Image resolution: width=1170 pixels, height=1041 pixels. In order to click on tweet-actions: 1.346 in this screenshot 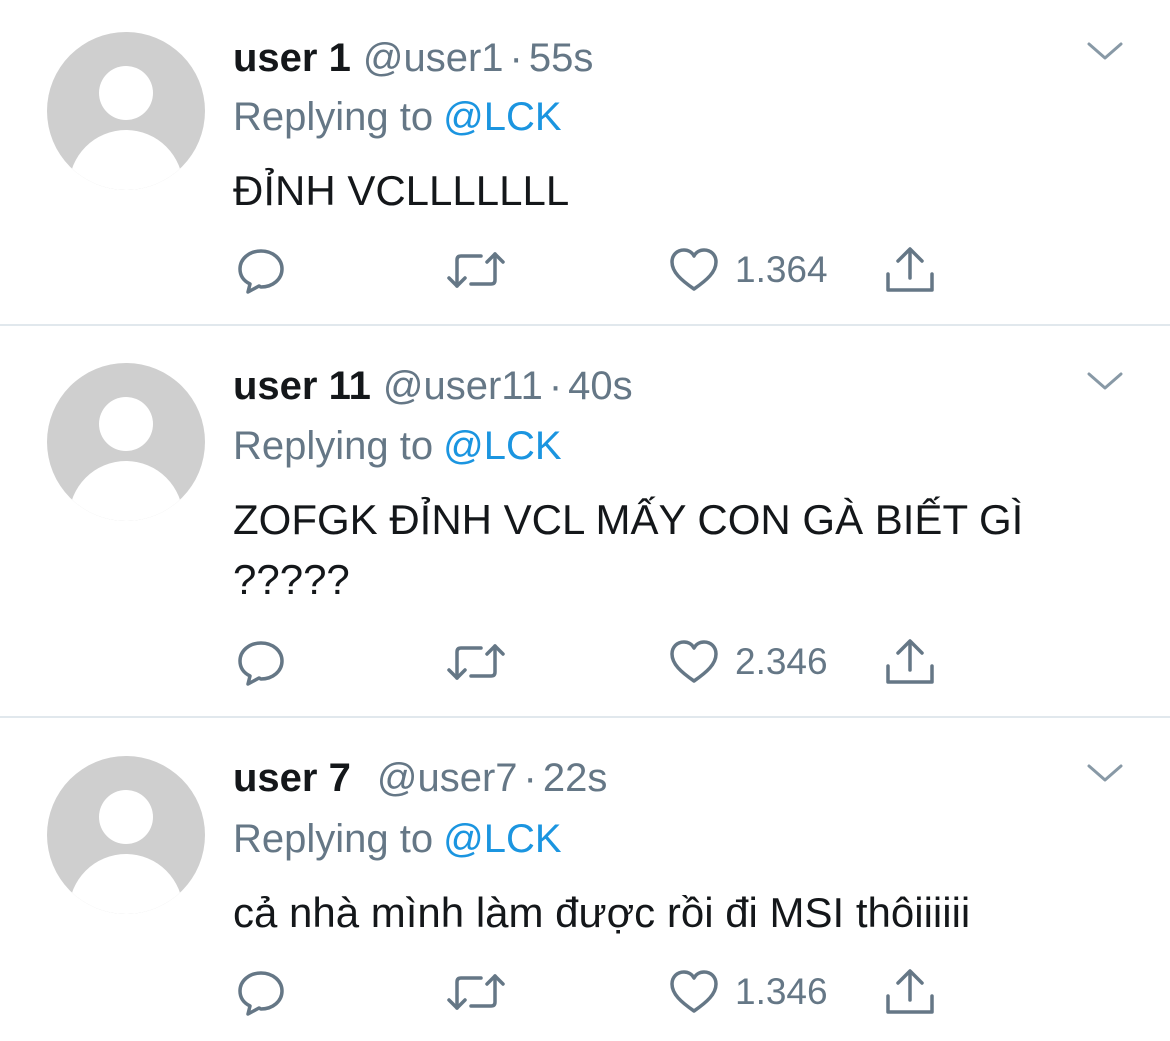, I will do `click(593, 992)`.